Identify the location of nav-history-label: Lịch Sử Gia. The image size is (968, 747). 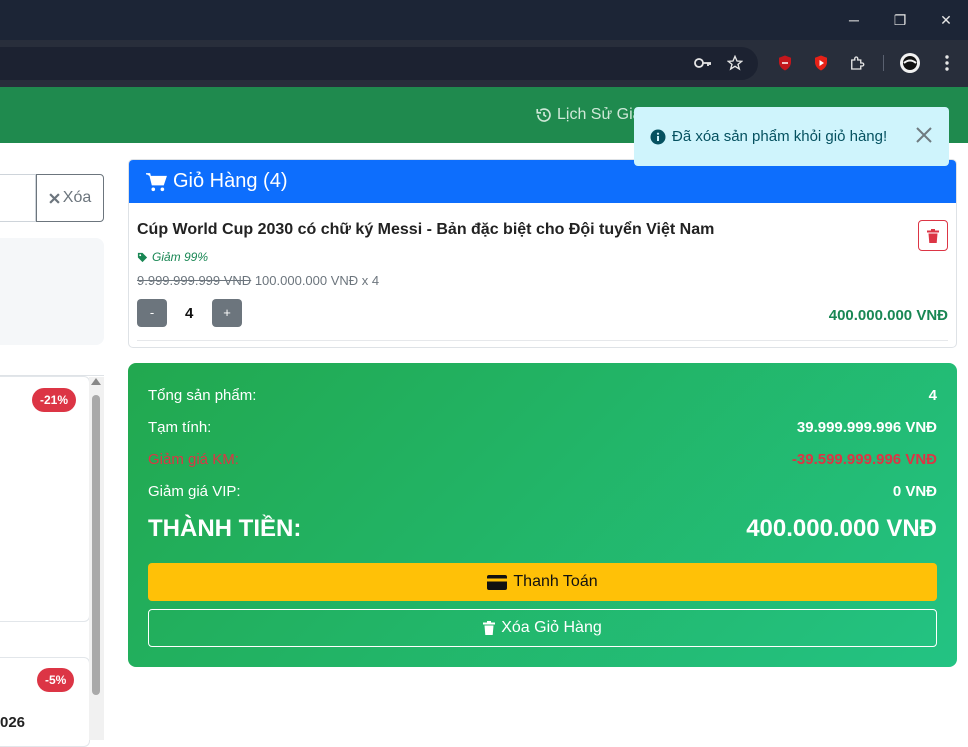
(599, 114).